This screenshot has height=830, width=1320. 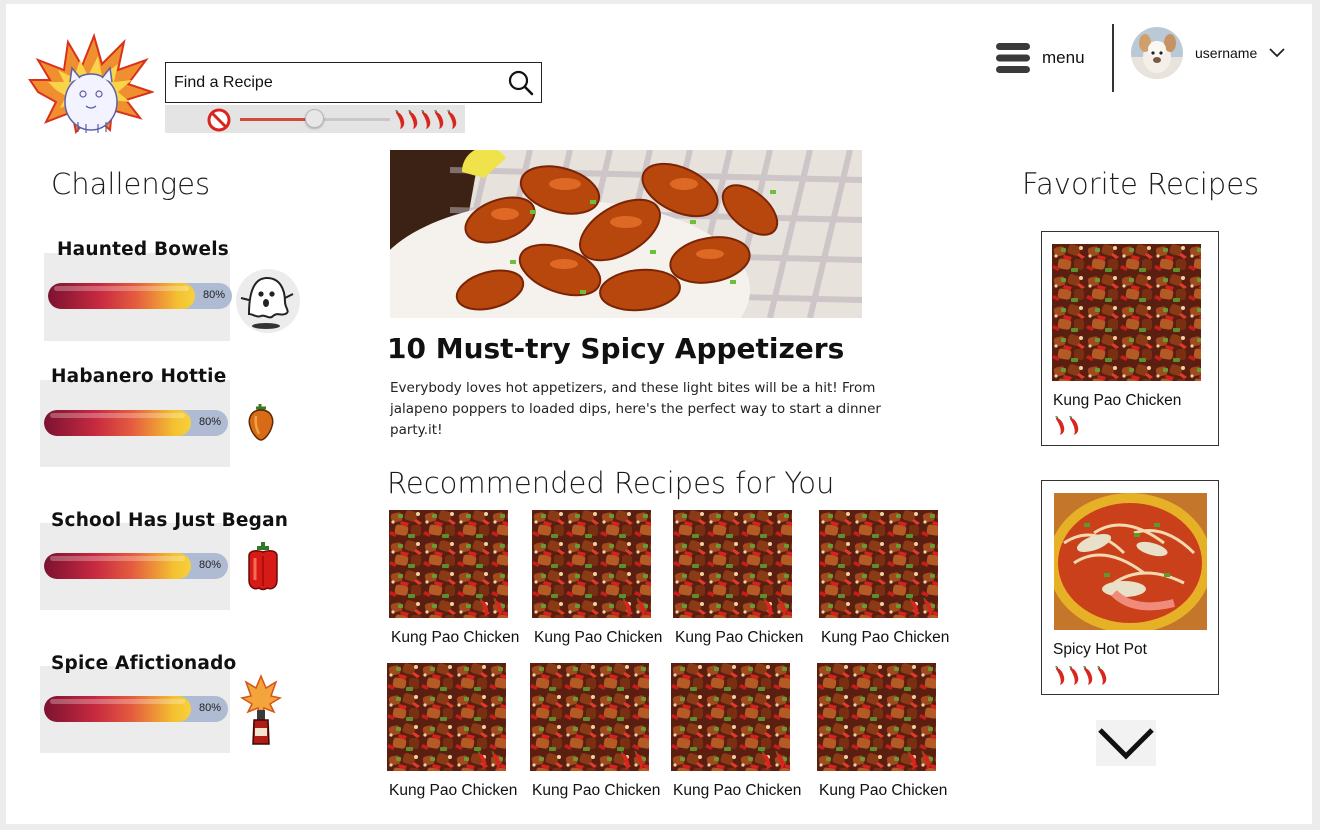 I want to click on user-account-dropdown: username, so click(x=1208, y=53).